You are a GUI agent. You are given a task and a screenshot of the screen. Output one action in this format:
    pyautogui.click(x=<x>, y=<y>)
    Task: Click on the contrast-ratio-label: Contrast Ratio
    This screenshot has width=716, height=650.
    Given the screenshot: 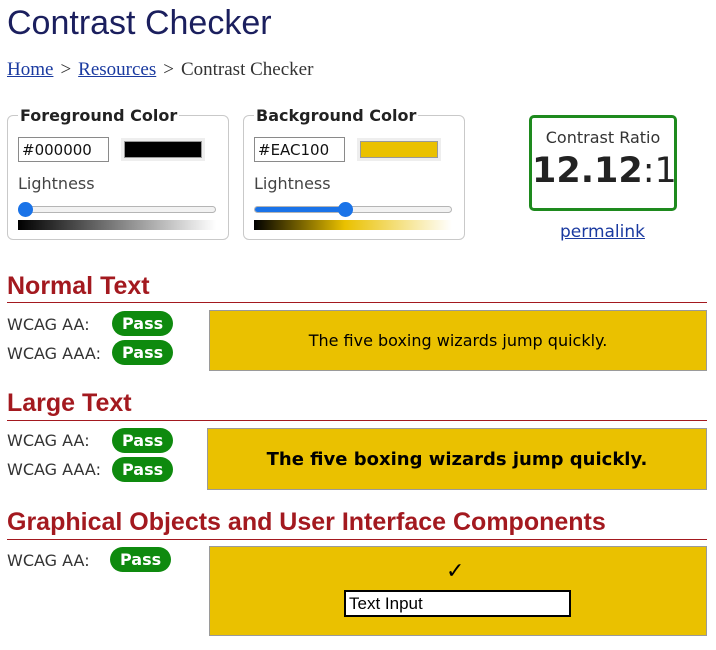 What is the action you would take?
    pyautogui.click(x=603, y=137)
    